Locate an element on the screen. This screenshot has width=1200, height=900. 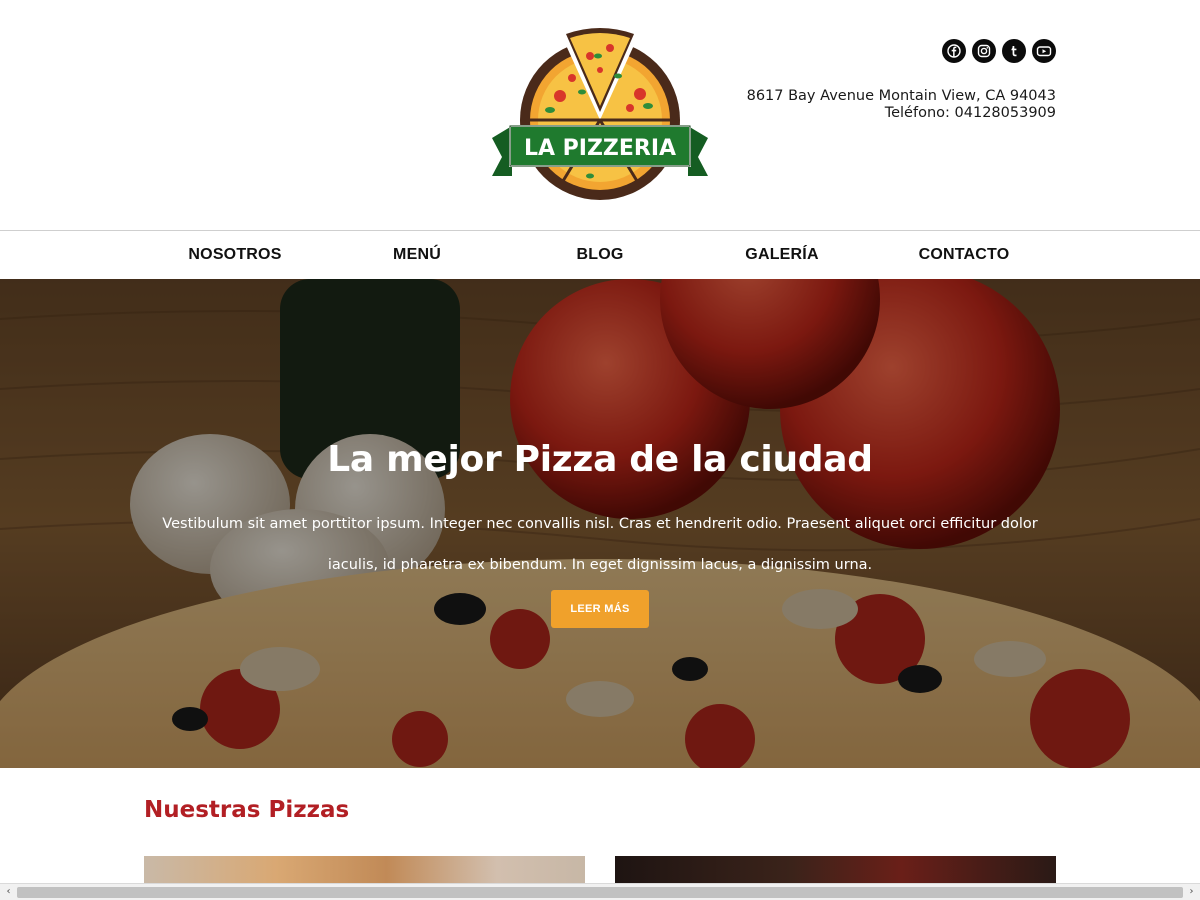
scroll-right-arrow-icon: › is located at coordinates (1191, 892).